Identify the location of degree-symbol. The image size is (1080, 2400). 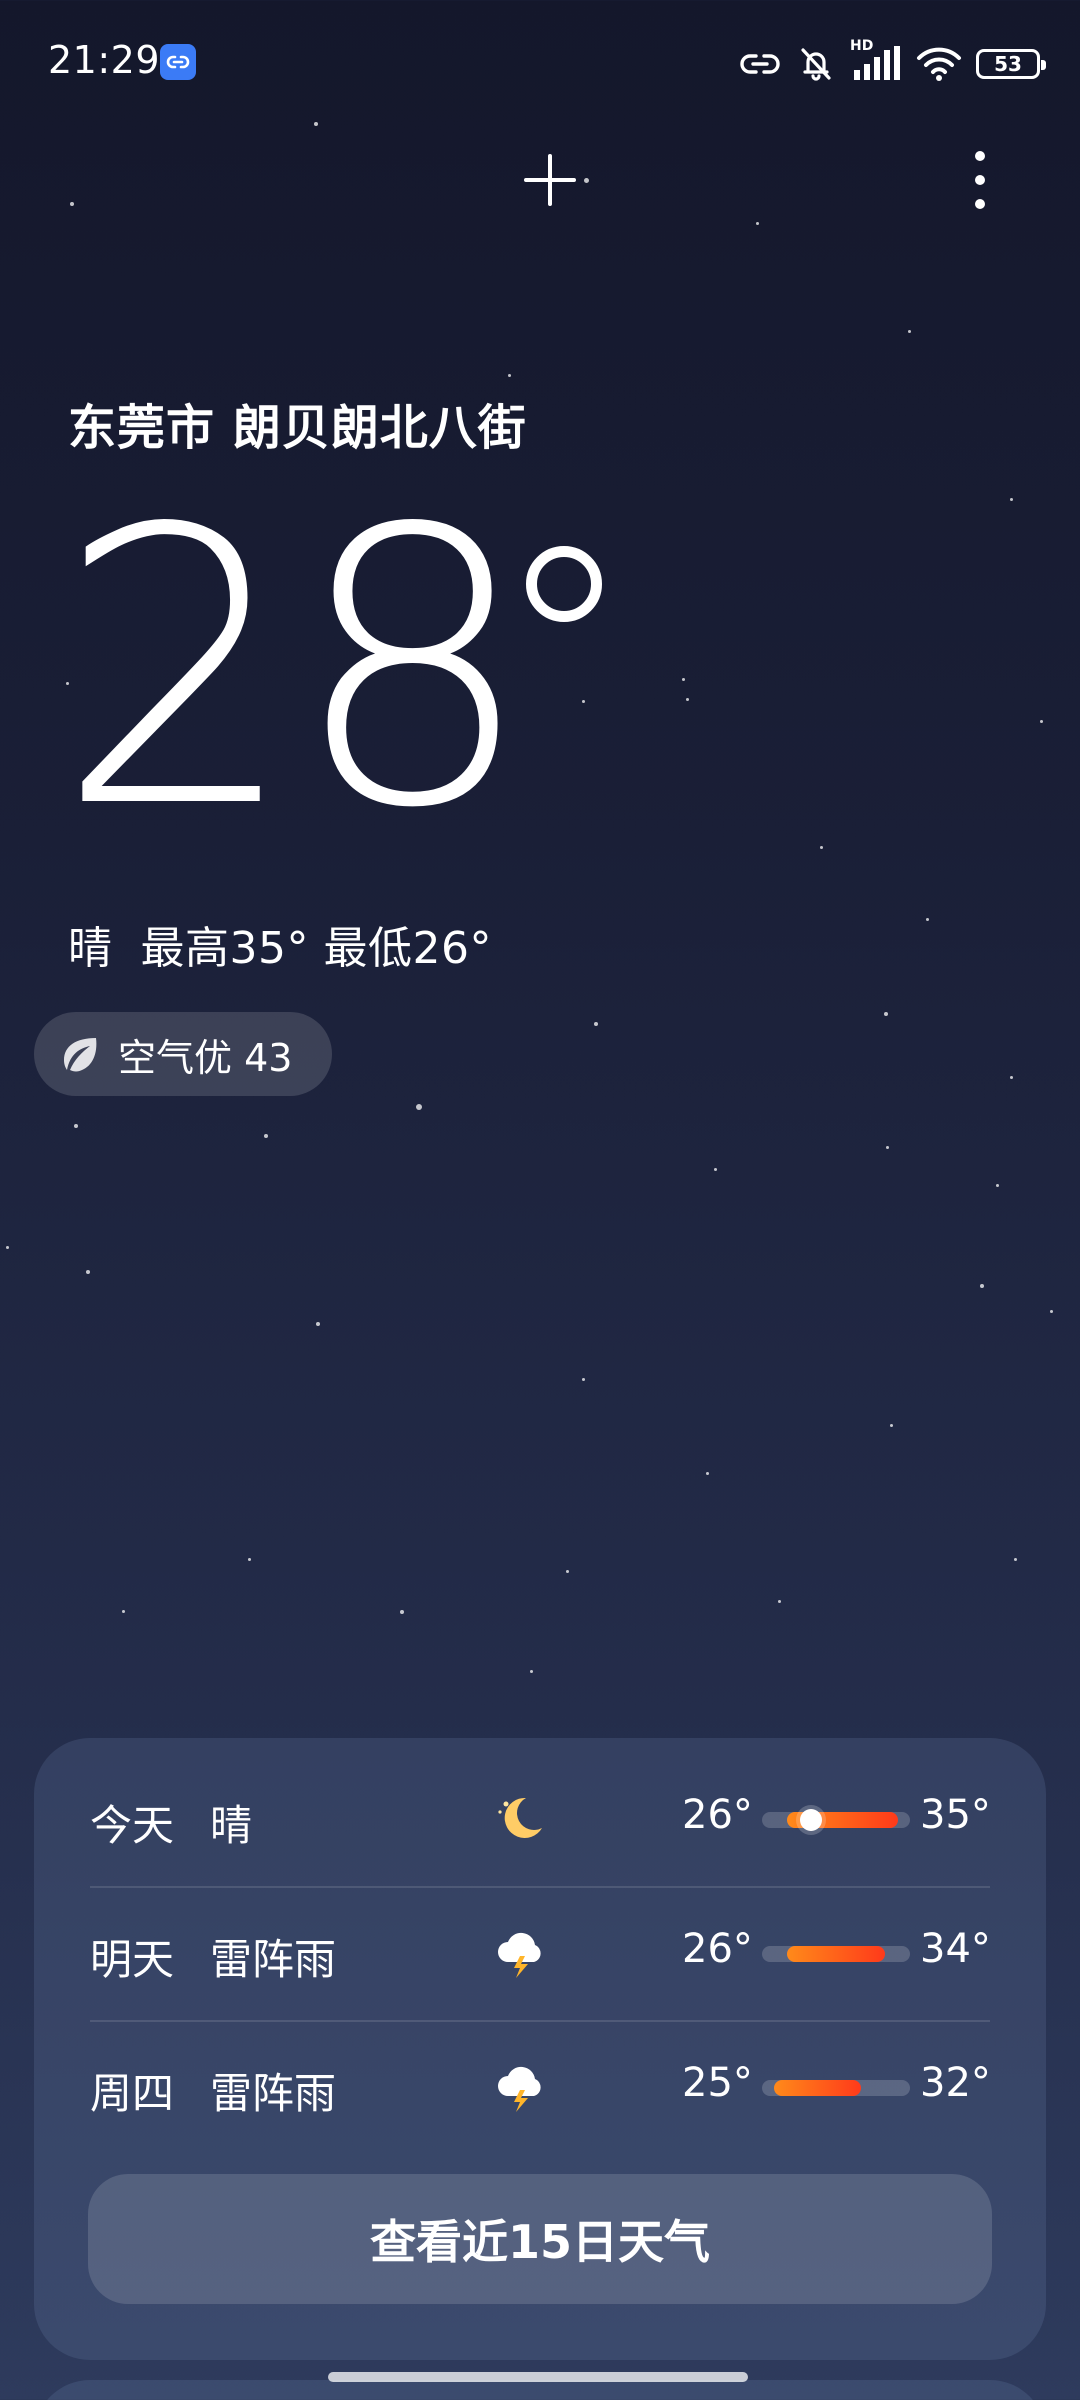
(564, 584).